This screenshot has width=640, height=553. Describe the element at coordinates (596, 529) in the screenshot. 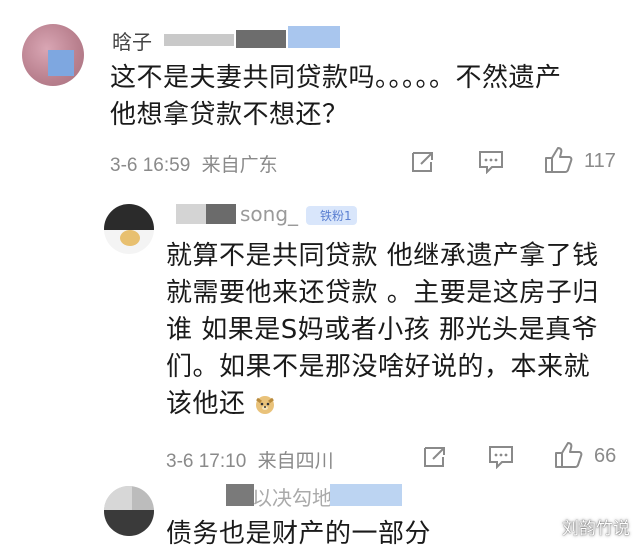

I see `watermark: 刘韵竹说` at that location.